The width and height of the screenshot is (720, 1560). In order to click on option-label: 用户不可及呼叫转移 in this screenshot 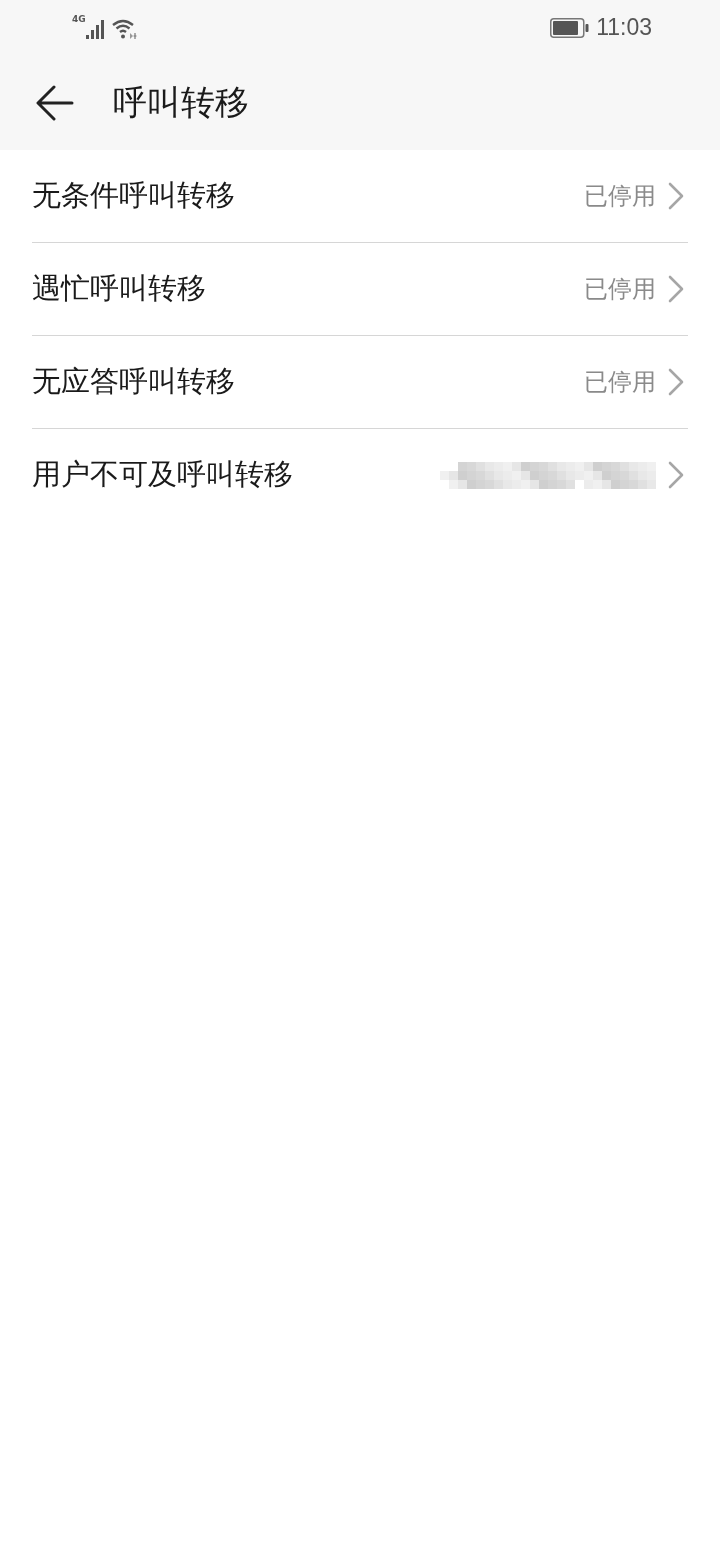, I will do `click(162, 475)`.